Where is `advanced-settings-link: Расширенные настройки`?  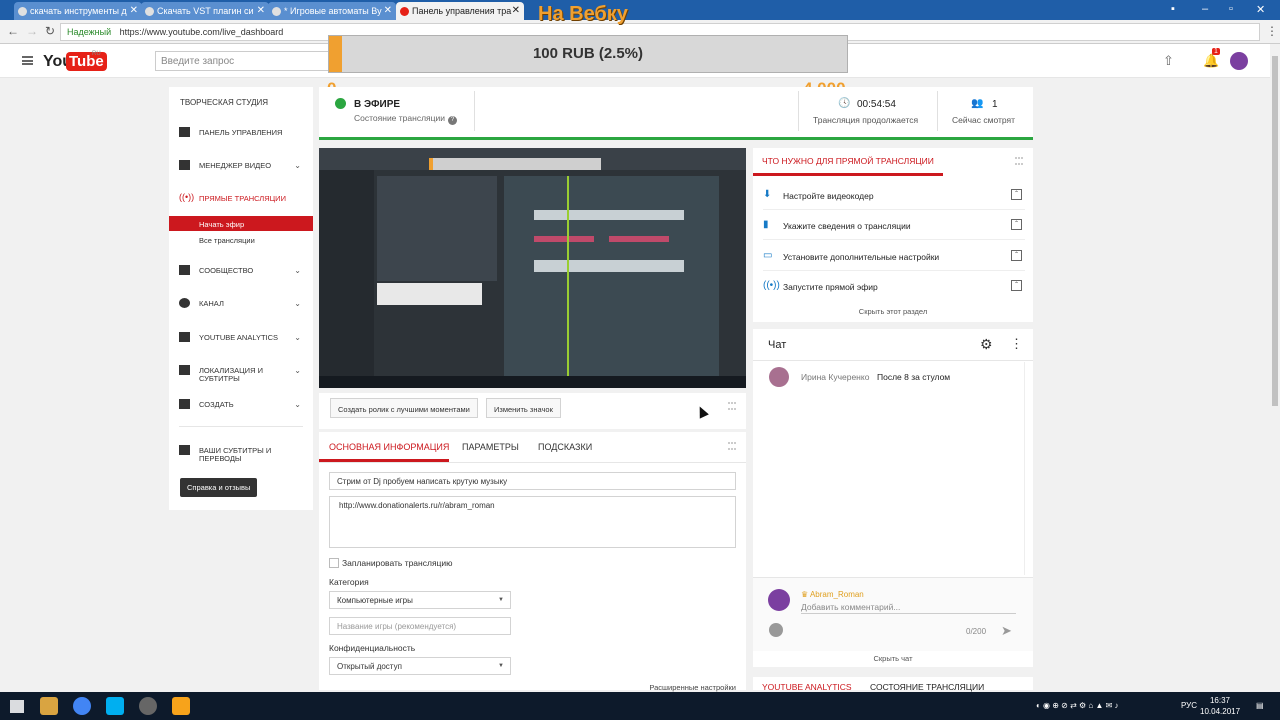
advanced-settings-link: Расширенные настройки is located at coordinates (692, 687).